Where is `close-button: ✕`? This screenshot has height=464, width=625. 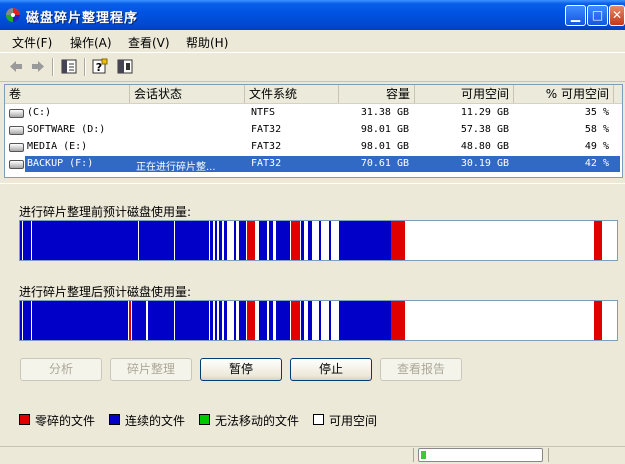
close-button: ✕ is located at coordinates (617, 15).